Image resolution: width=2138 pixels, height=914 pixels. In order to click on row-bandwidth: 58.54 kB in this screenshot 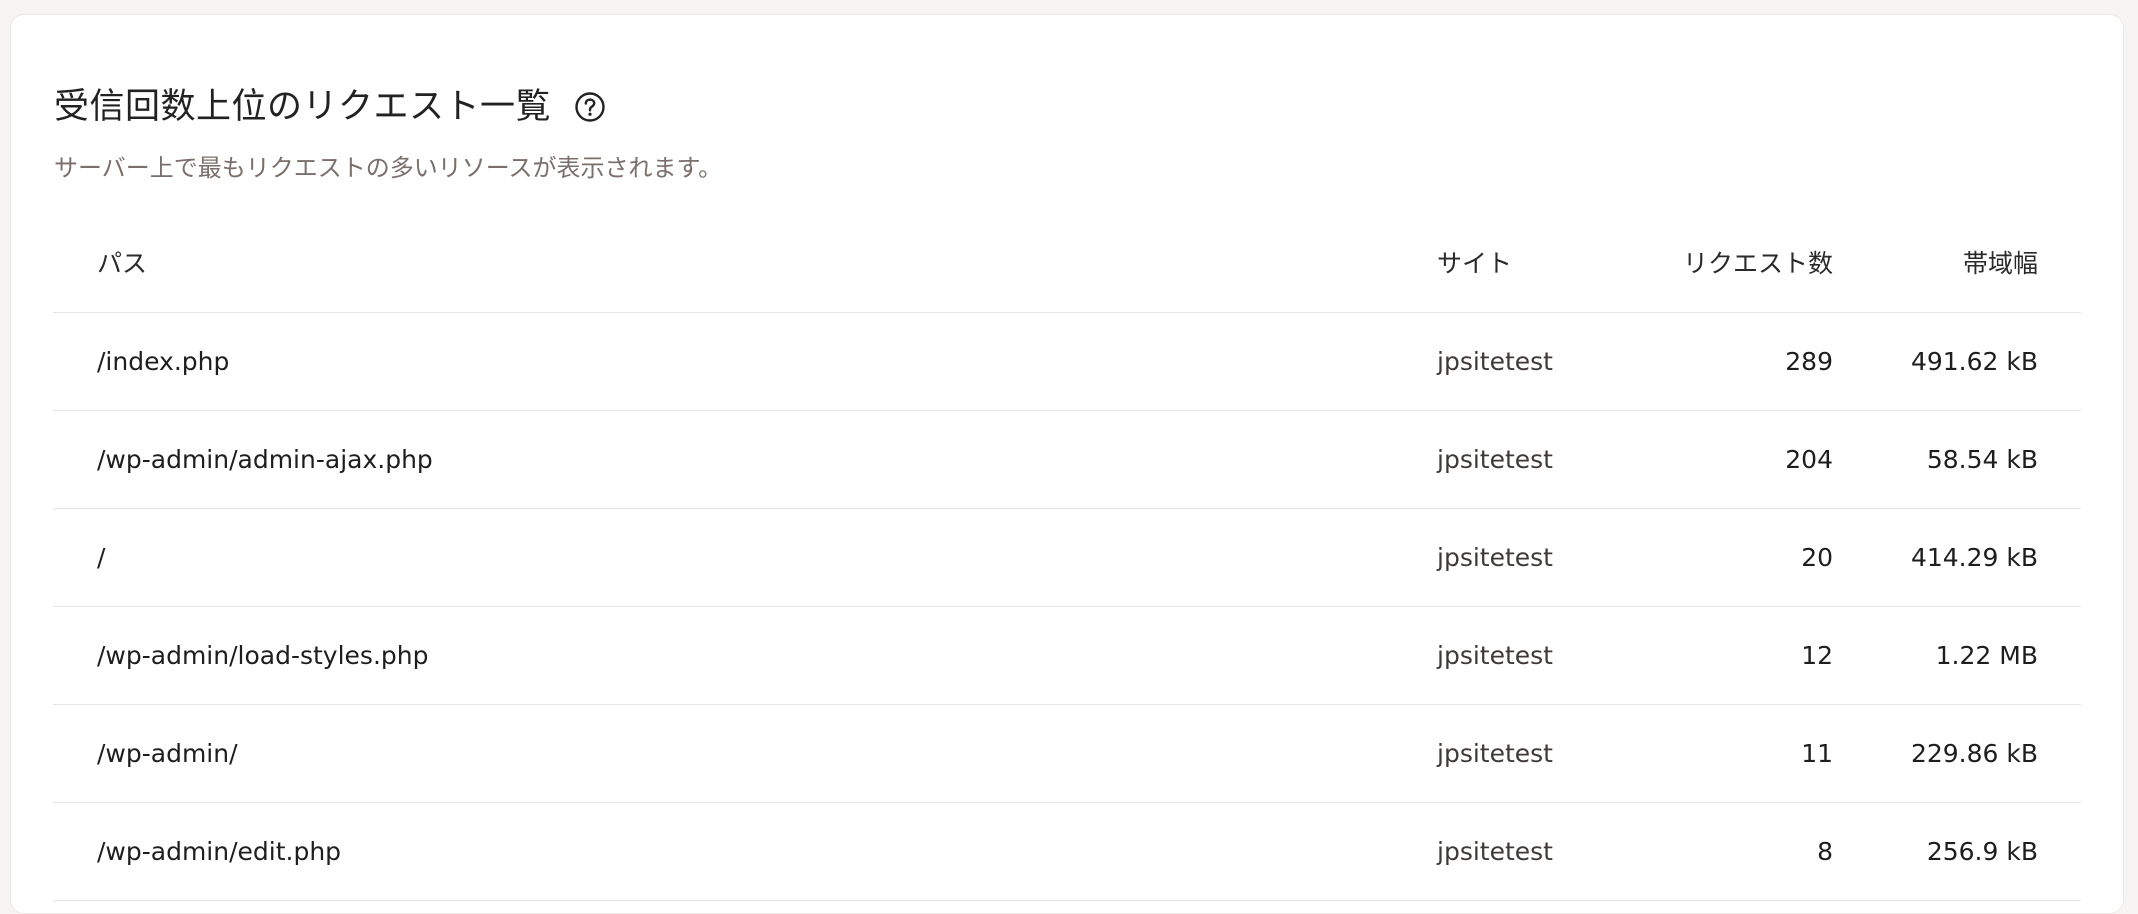, I will do `click(1982, 459)`.